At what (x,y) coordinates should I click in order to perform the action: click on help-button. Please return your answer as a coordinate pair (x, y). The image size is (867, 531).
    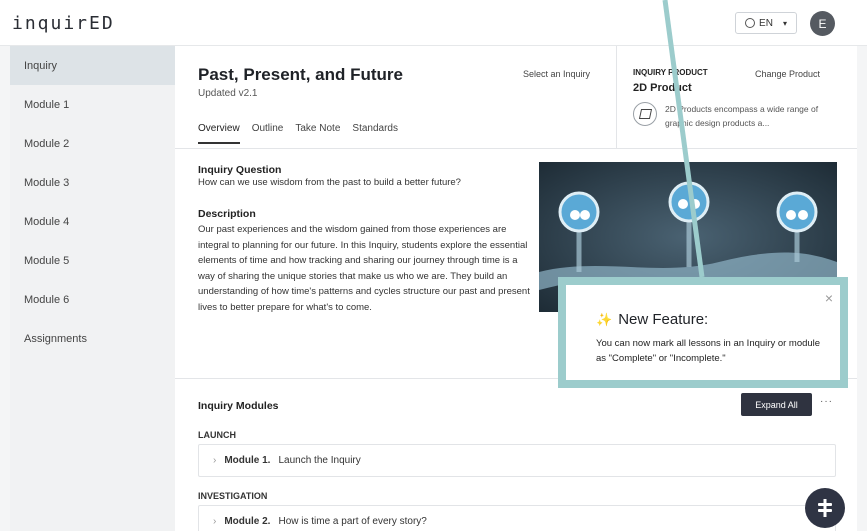
    Looking at the image, I should click on (825, 508).